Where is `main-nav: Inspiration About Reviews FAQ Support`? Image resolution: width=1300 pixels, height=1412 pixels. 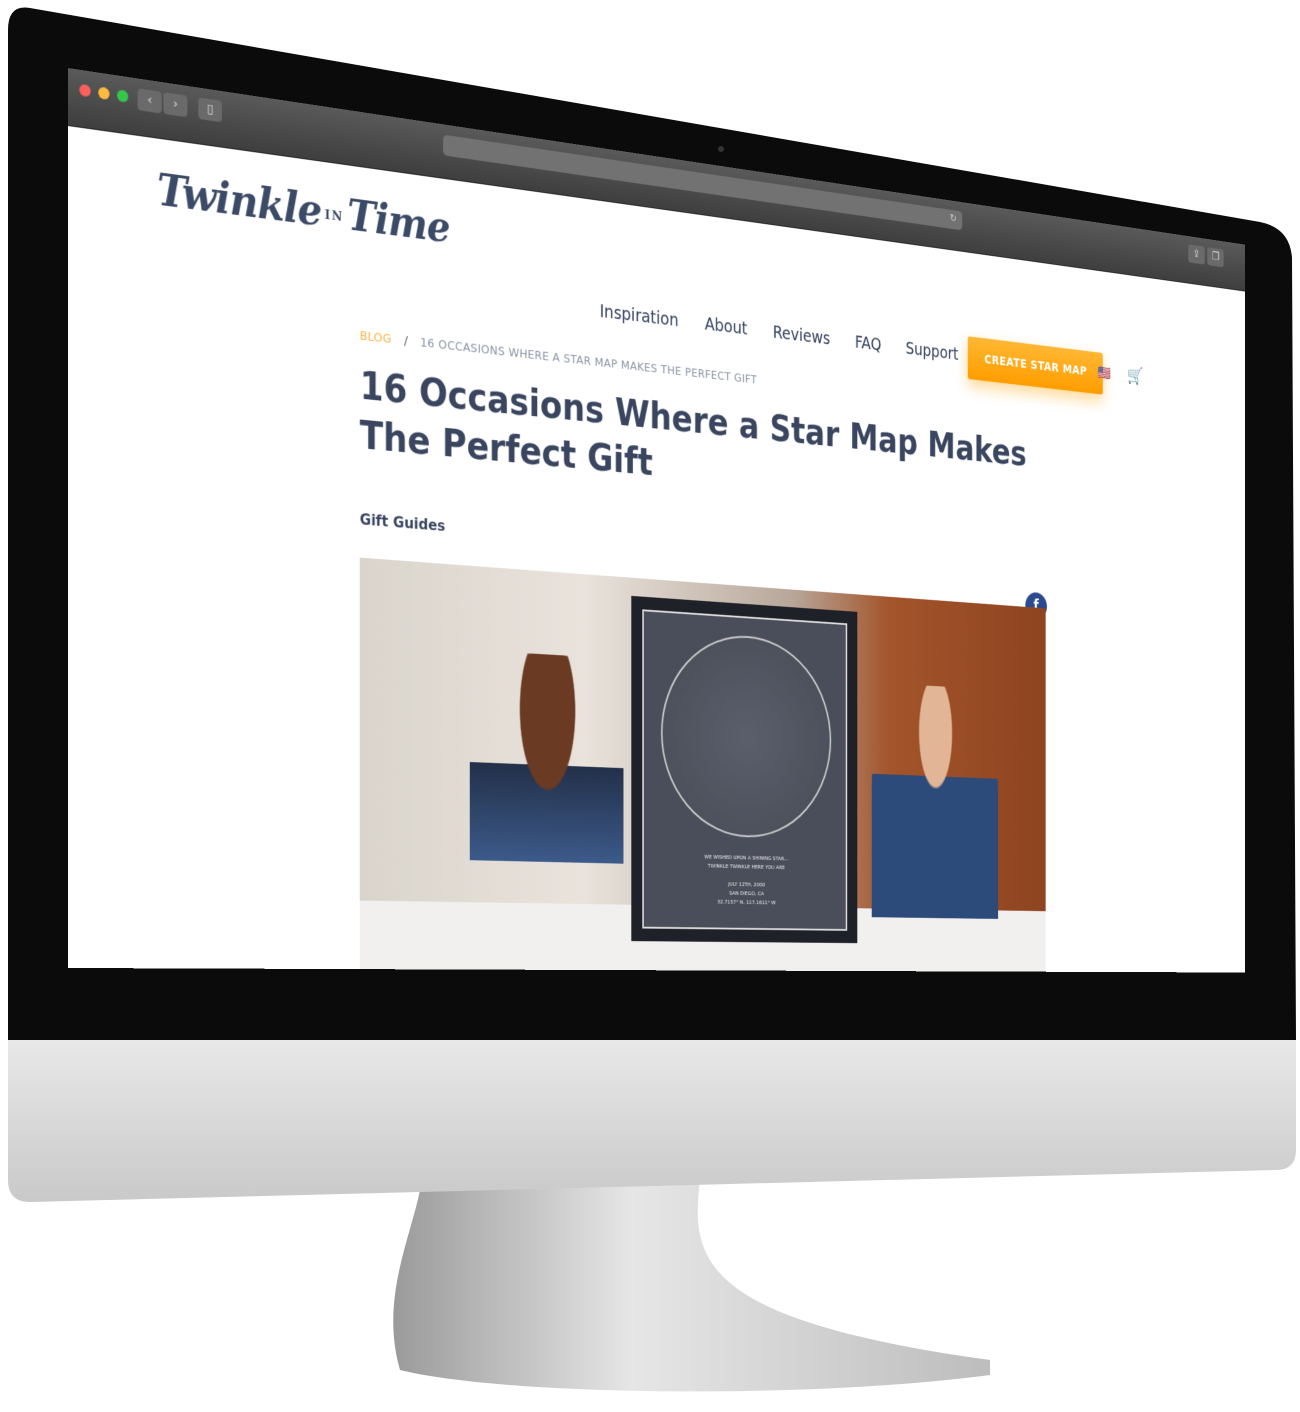 main-nav: Inspiration About Reviews FAQ Support is located at coordinates (779, 332).